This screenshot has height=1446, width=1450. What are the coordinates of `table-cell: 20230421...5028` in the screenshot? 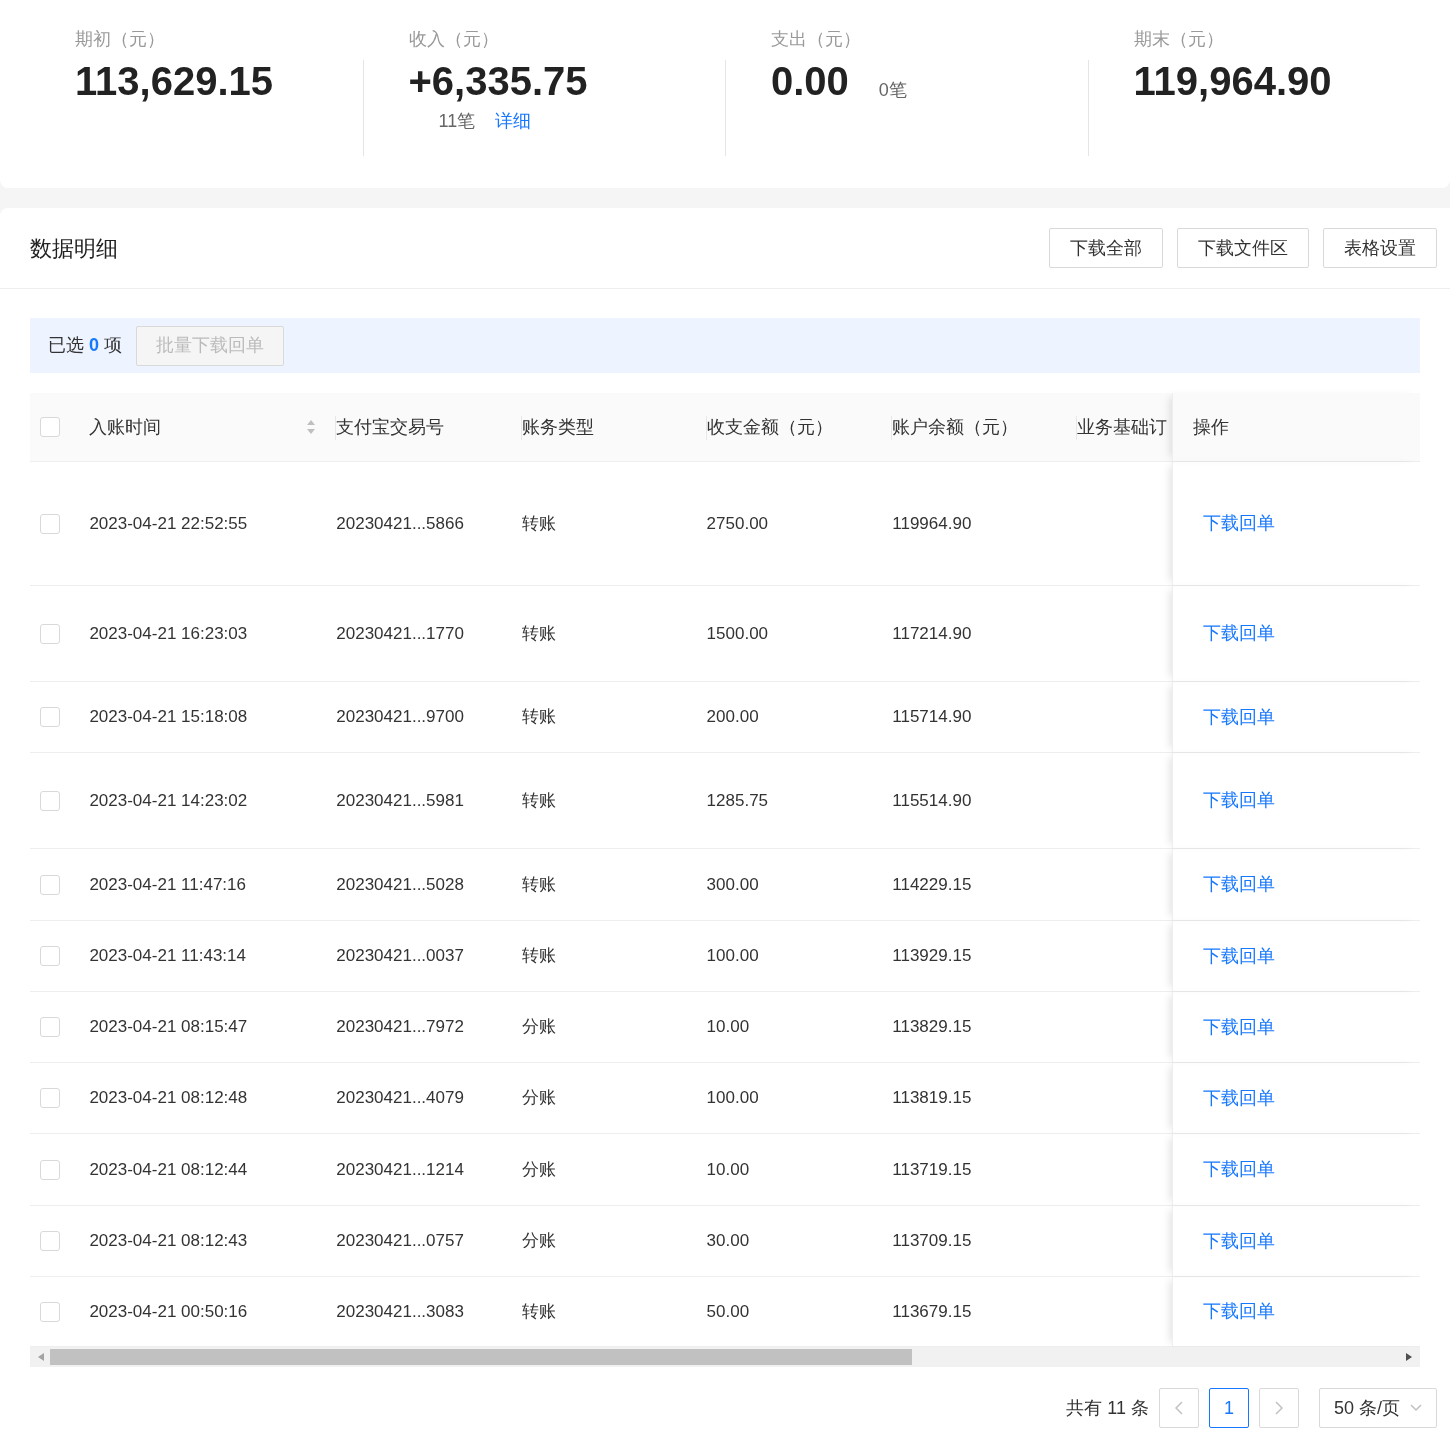 It's located at (400, 884).